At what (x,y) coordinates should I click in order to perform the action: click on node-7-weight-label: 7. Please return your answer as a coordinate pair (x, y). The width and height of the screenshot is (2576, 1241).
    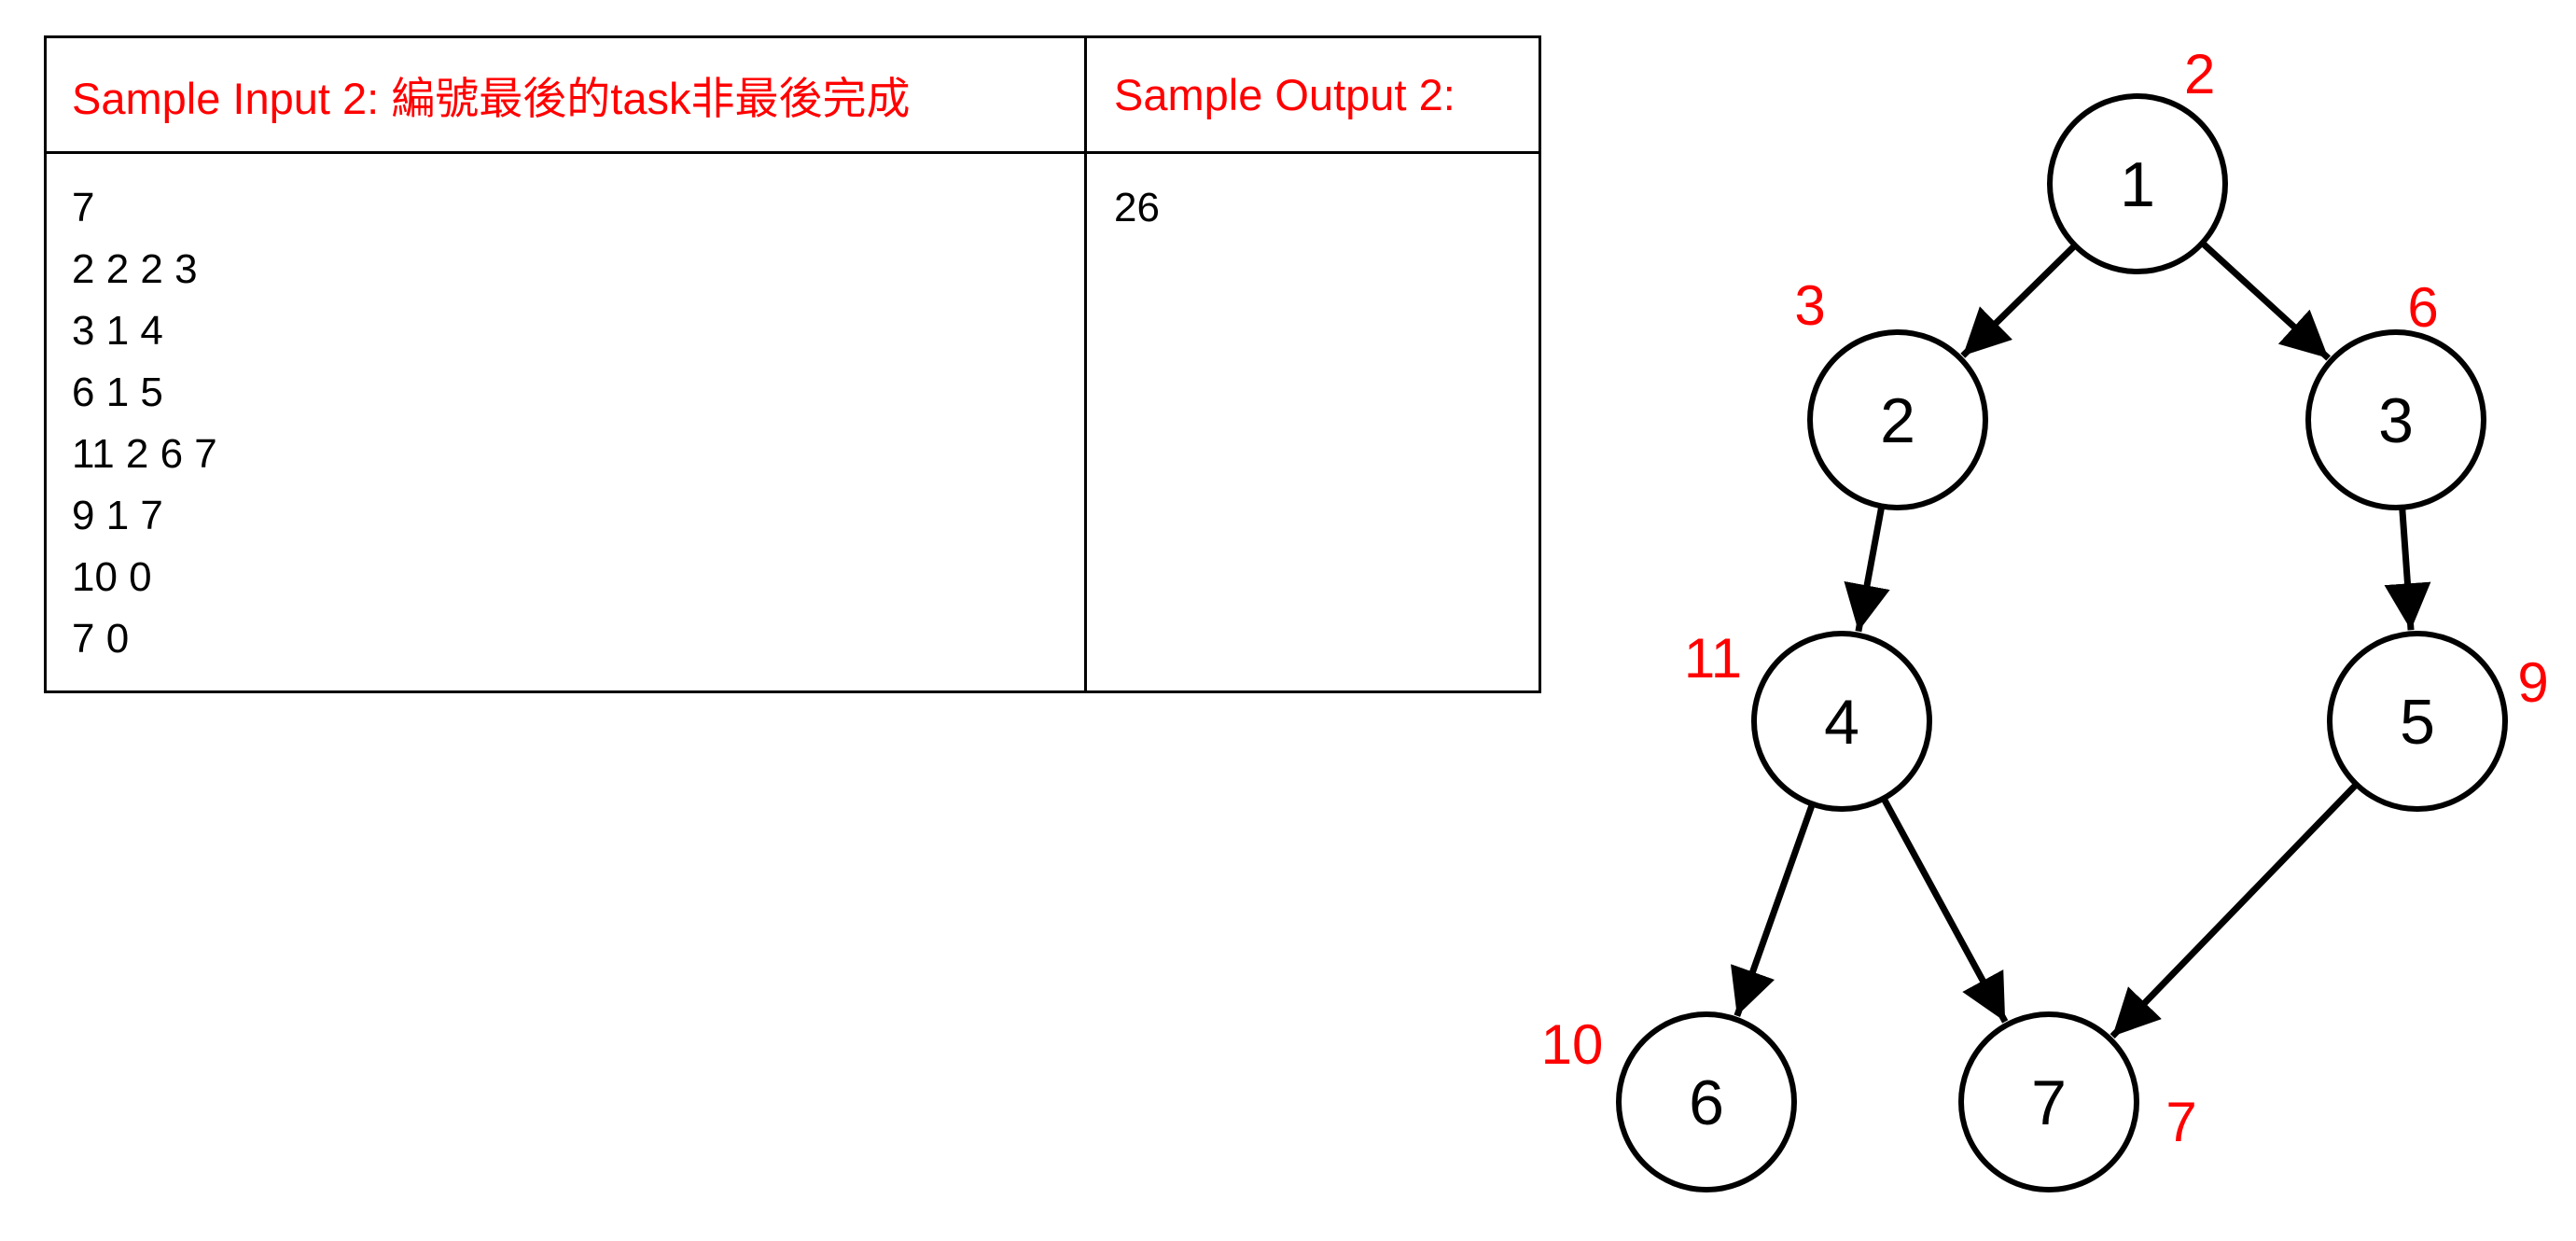
    Looking at the image, I should click on (2180, 1122).